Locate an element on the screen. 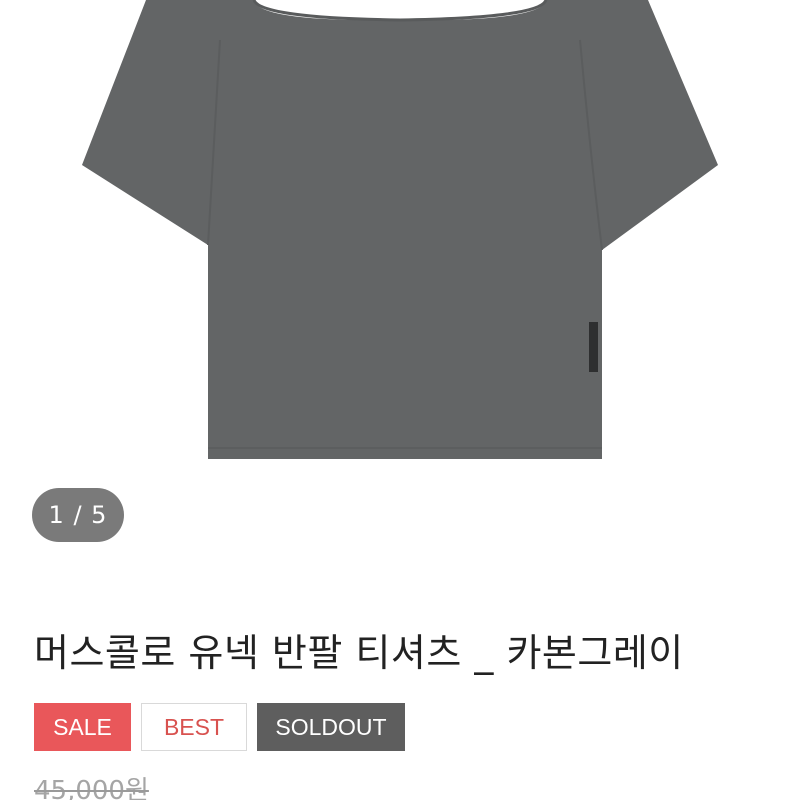  product-badges: SALE BEST SOLDOUT is located at coordinates (219, 727).